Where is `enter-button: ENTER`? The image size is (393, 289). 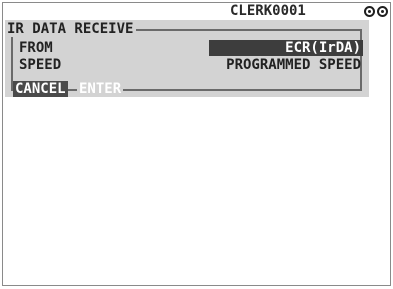
enter-button: ENTER is located at coordinates (100, 89).